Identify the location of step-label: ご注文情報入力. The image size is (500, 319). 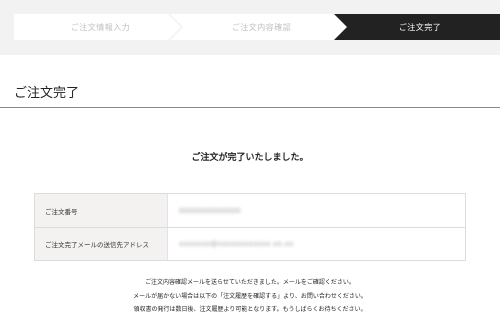
(100, 27).